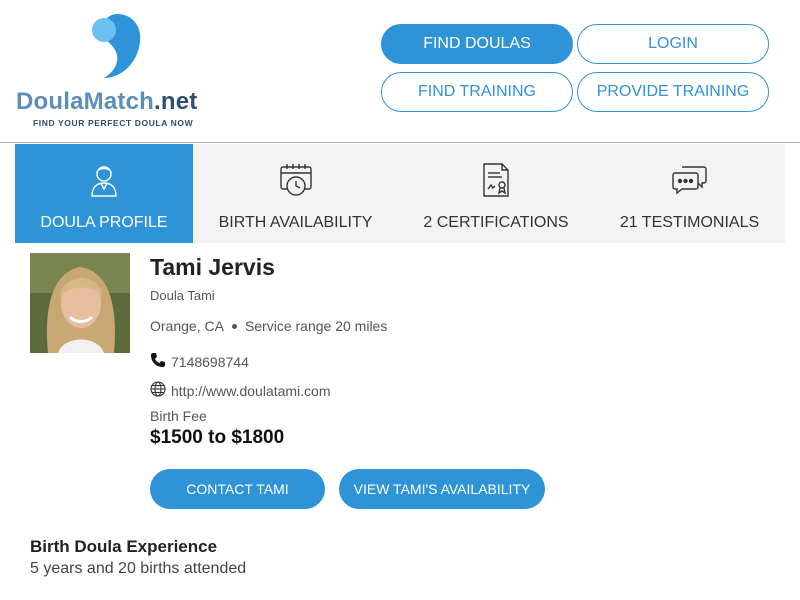  I want to click on logo-tagline: FIND YOUR PERFECT DOULA NOW, so click(113, 123).